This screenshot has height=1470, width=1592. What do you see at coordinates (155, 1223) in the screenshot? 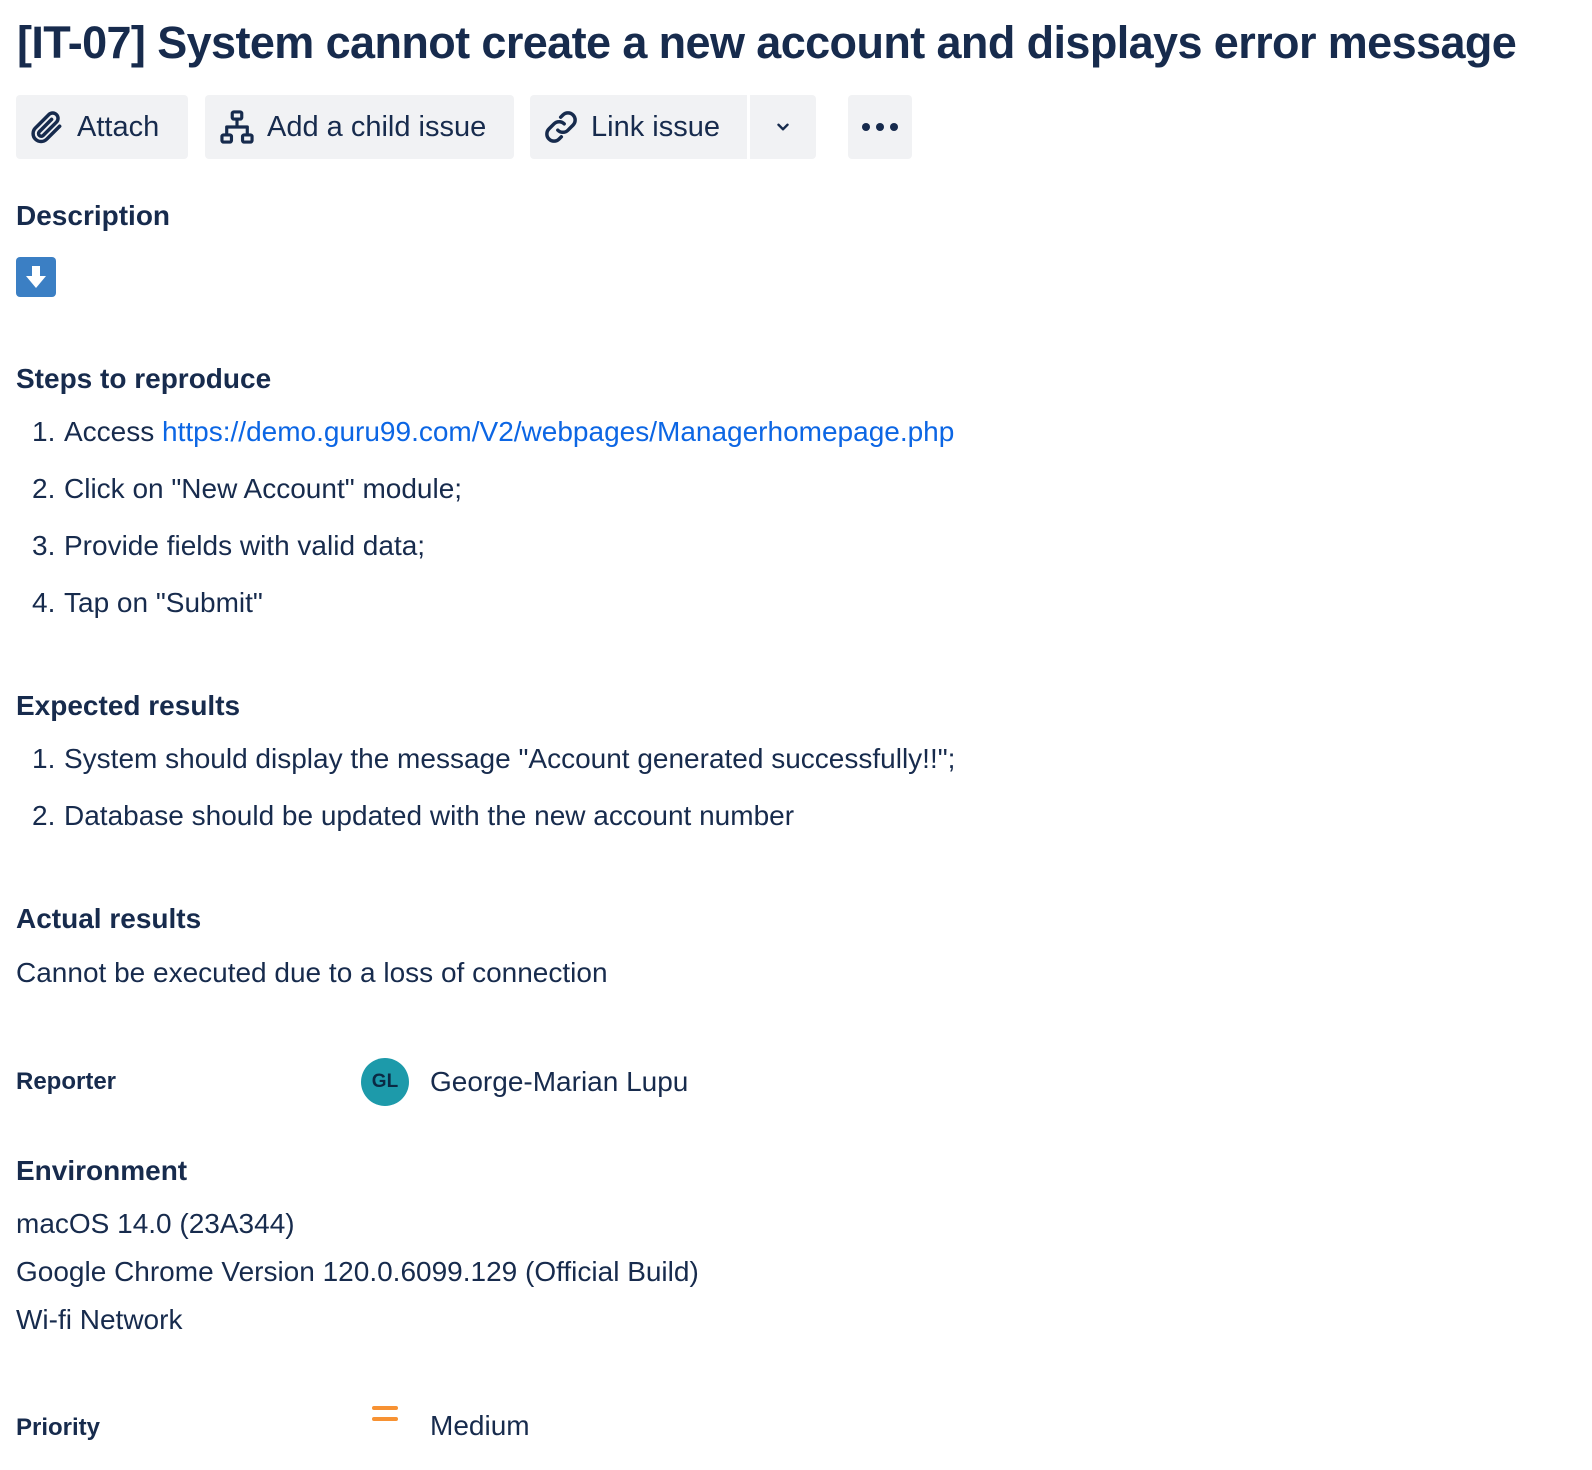
I see `environment-line: macOS 14.0 (23A344)` at bounding box center [155, 1223].